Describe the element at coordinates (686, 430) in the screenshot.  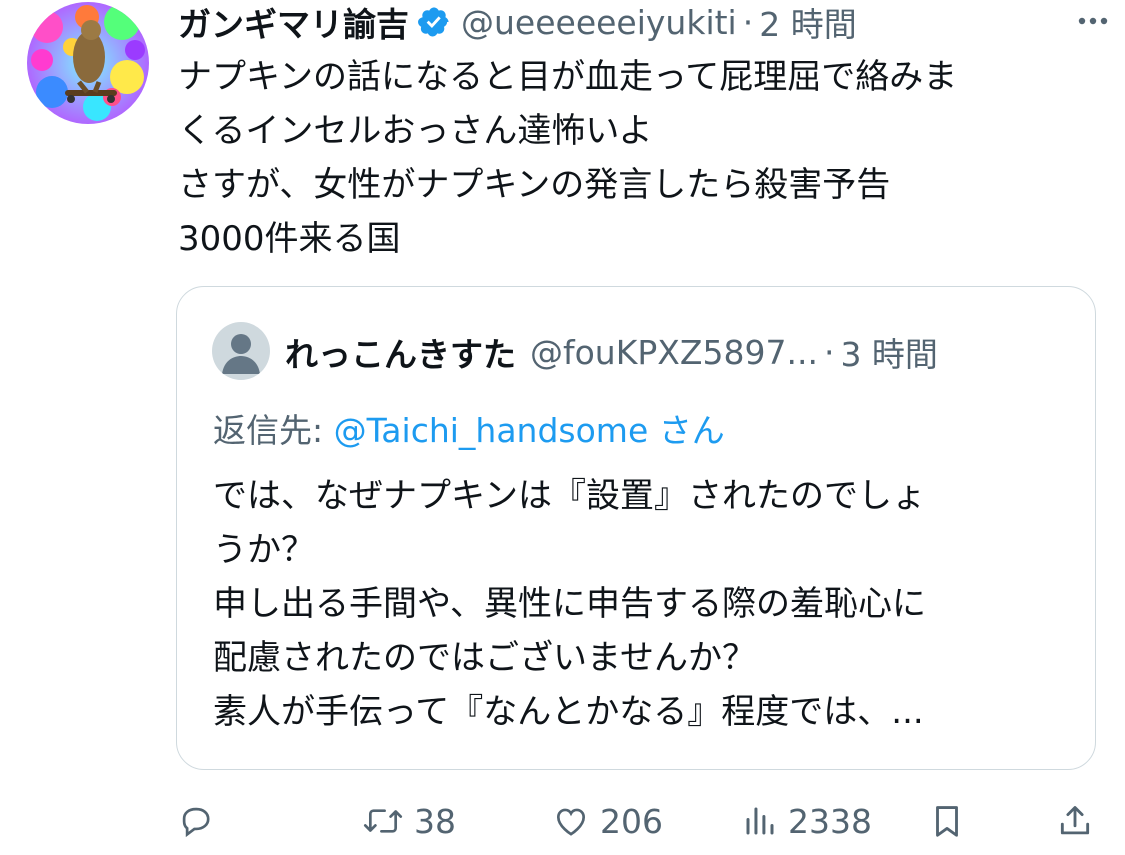
I see `reply-to-suffix: さん` at that location.